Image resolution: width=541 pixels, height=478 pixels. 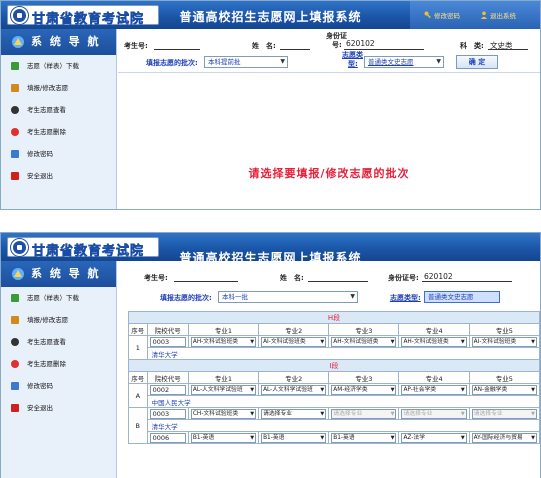 What do you see at coordinates (334, 329) in the screenshot?
I see `table-header-row: 序号 院校代号 专业1 专业2 专业3 专业4 专业5` at bounding box center [334, 329].